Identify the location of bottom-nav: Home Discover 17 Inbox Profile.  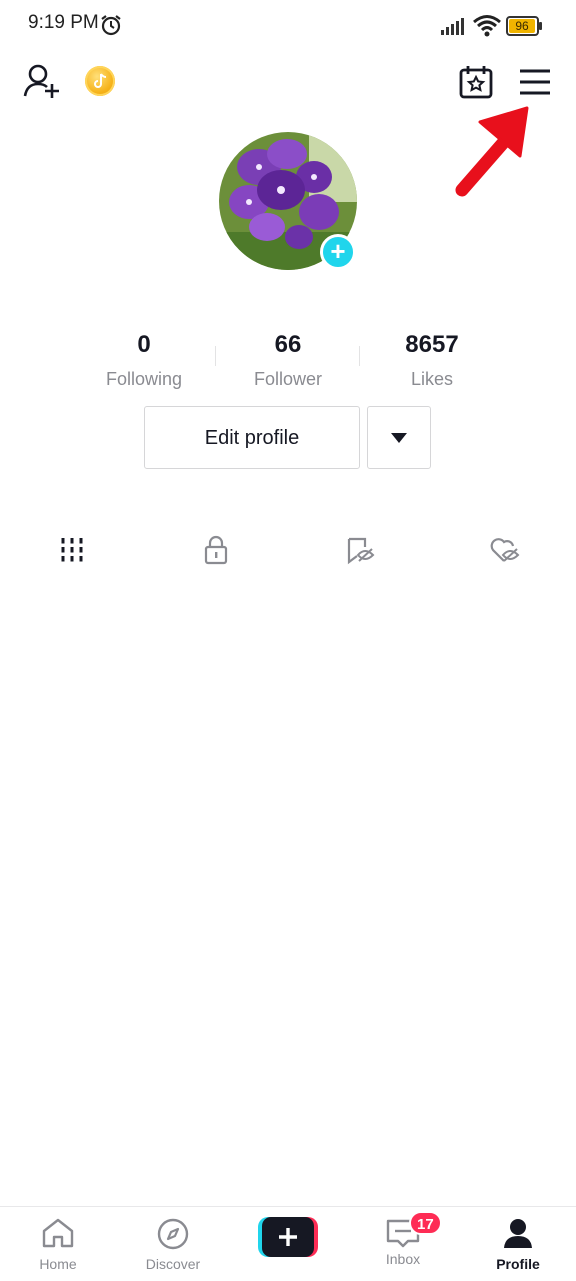
(288, 1243).